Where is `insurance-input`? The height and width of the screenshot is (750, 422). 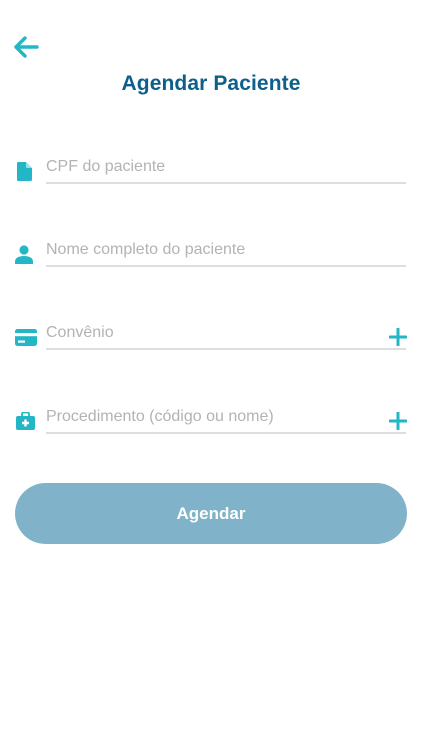
insurance-input is located at coordinates (226, 336).